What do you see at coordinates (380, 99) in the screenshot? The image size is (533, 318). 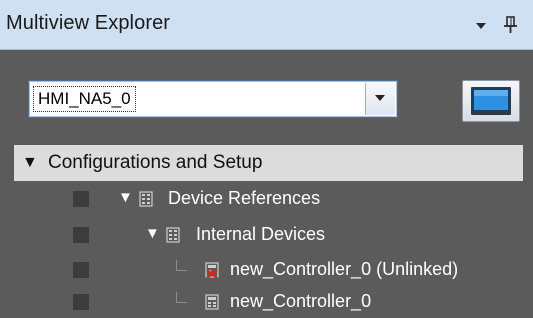 I see `chevron-down-icon` at bounding box center [380, 99].